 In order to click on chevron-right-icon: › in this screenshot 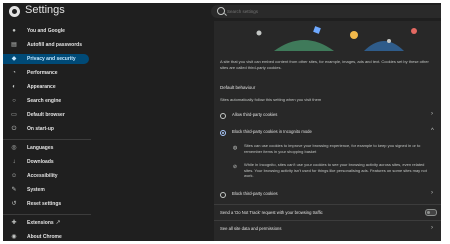, I will do `click(432, 228)`.